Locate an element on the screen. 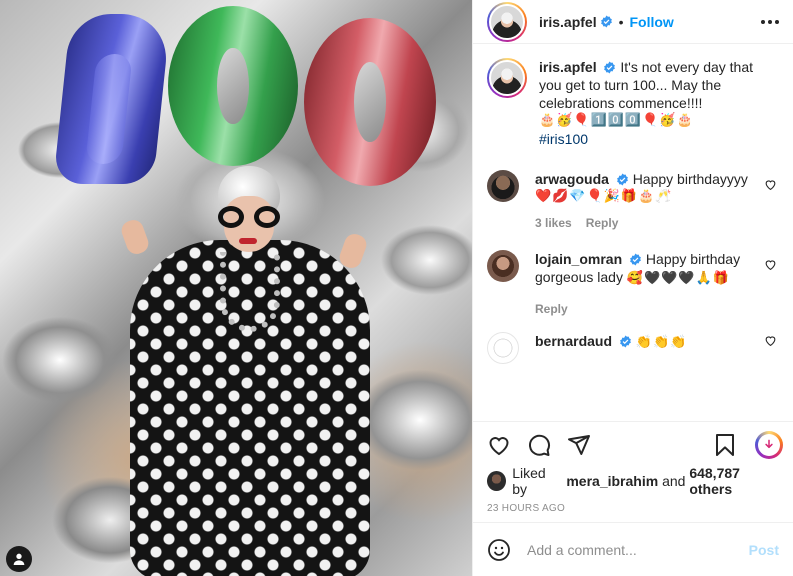 The height and width of the screenshot is (576, 793). emoji-icon is located at coordinates (499, 550).